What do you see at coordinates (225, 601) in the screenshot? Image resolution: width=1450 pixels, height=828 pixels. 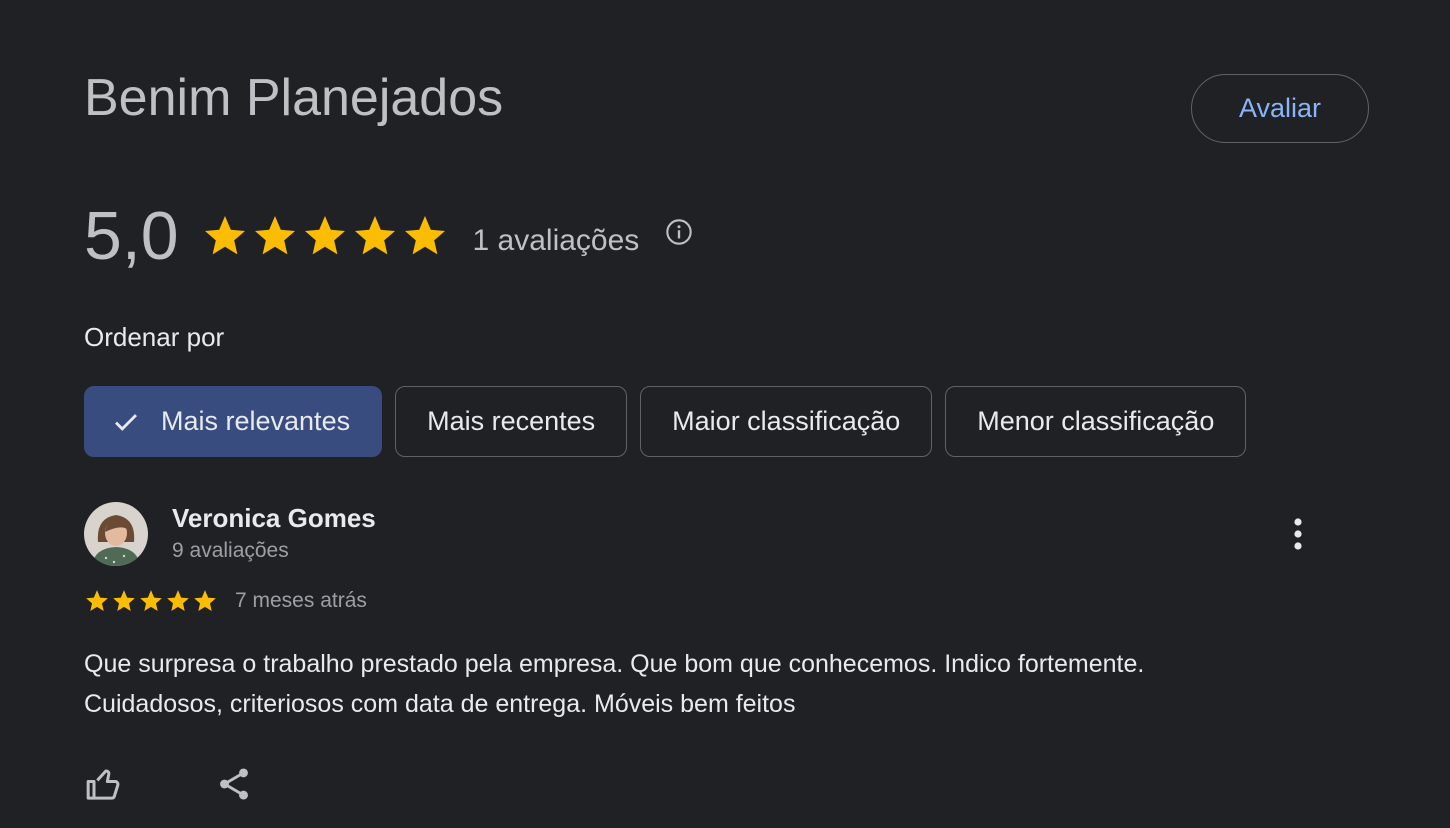 I see `review-meta: 7 meses atrás` at bounding box center [225, 601].